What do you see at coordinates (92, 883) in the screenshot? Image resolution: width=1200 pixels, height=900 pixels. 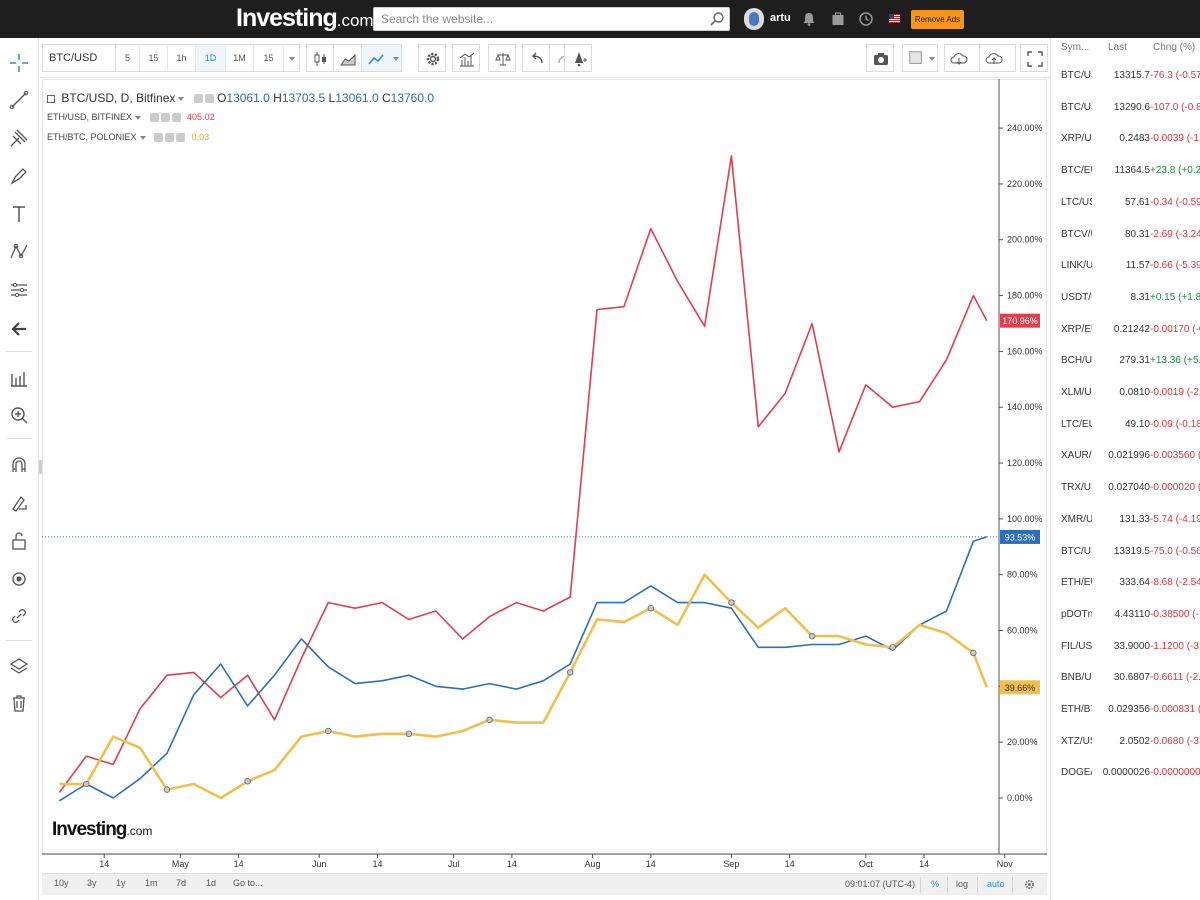 I see `range-3y: 3y` at bounding box center [92, 883].